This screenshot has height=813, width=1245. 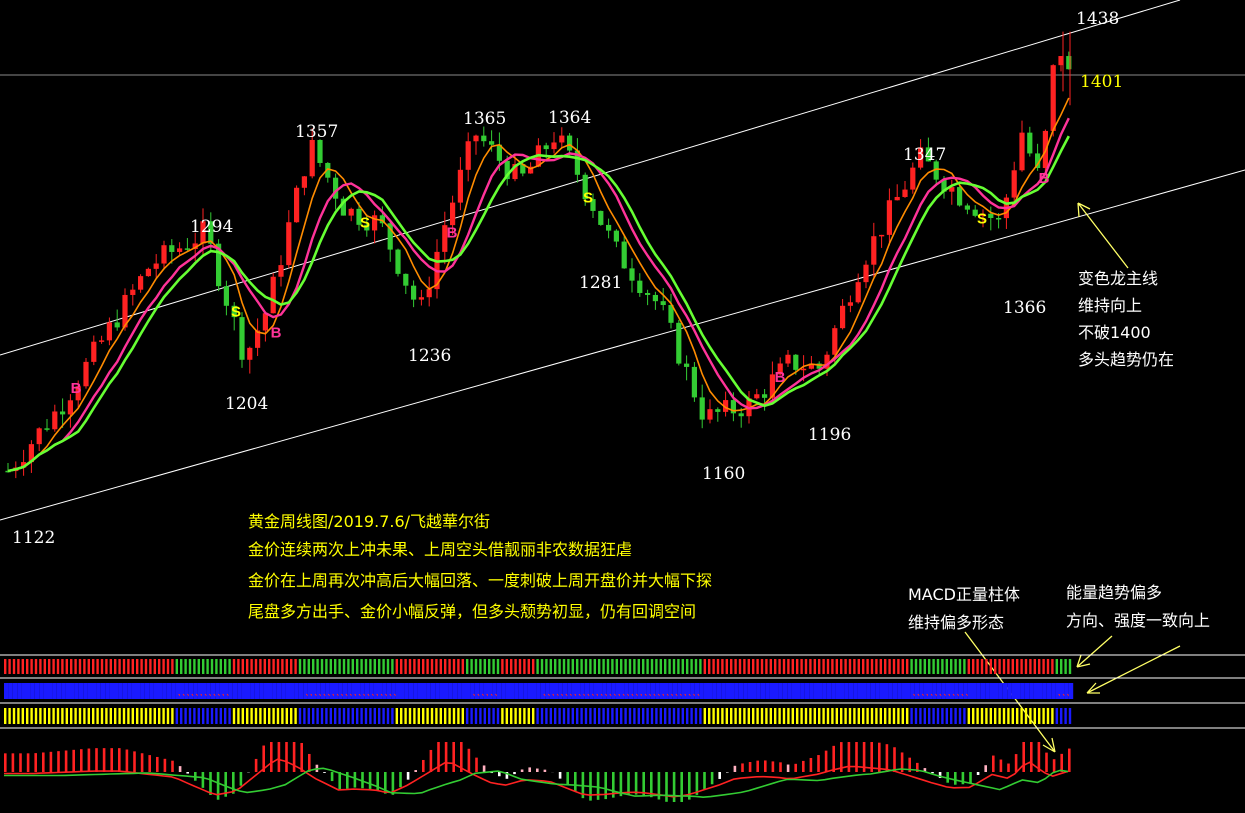 What do you see at coordinates (429, 356) in the screenshot?
I see `price-label-1236: 1236` at bounding box center [429, 356].